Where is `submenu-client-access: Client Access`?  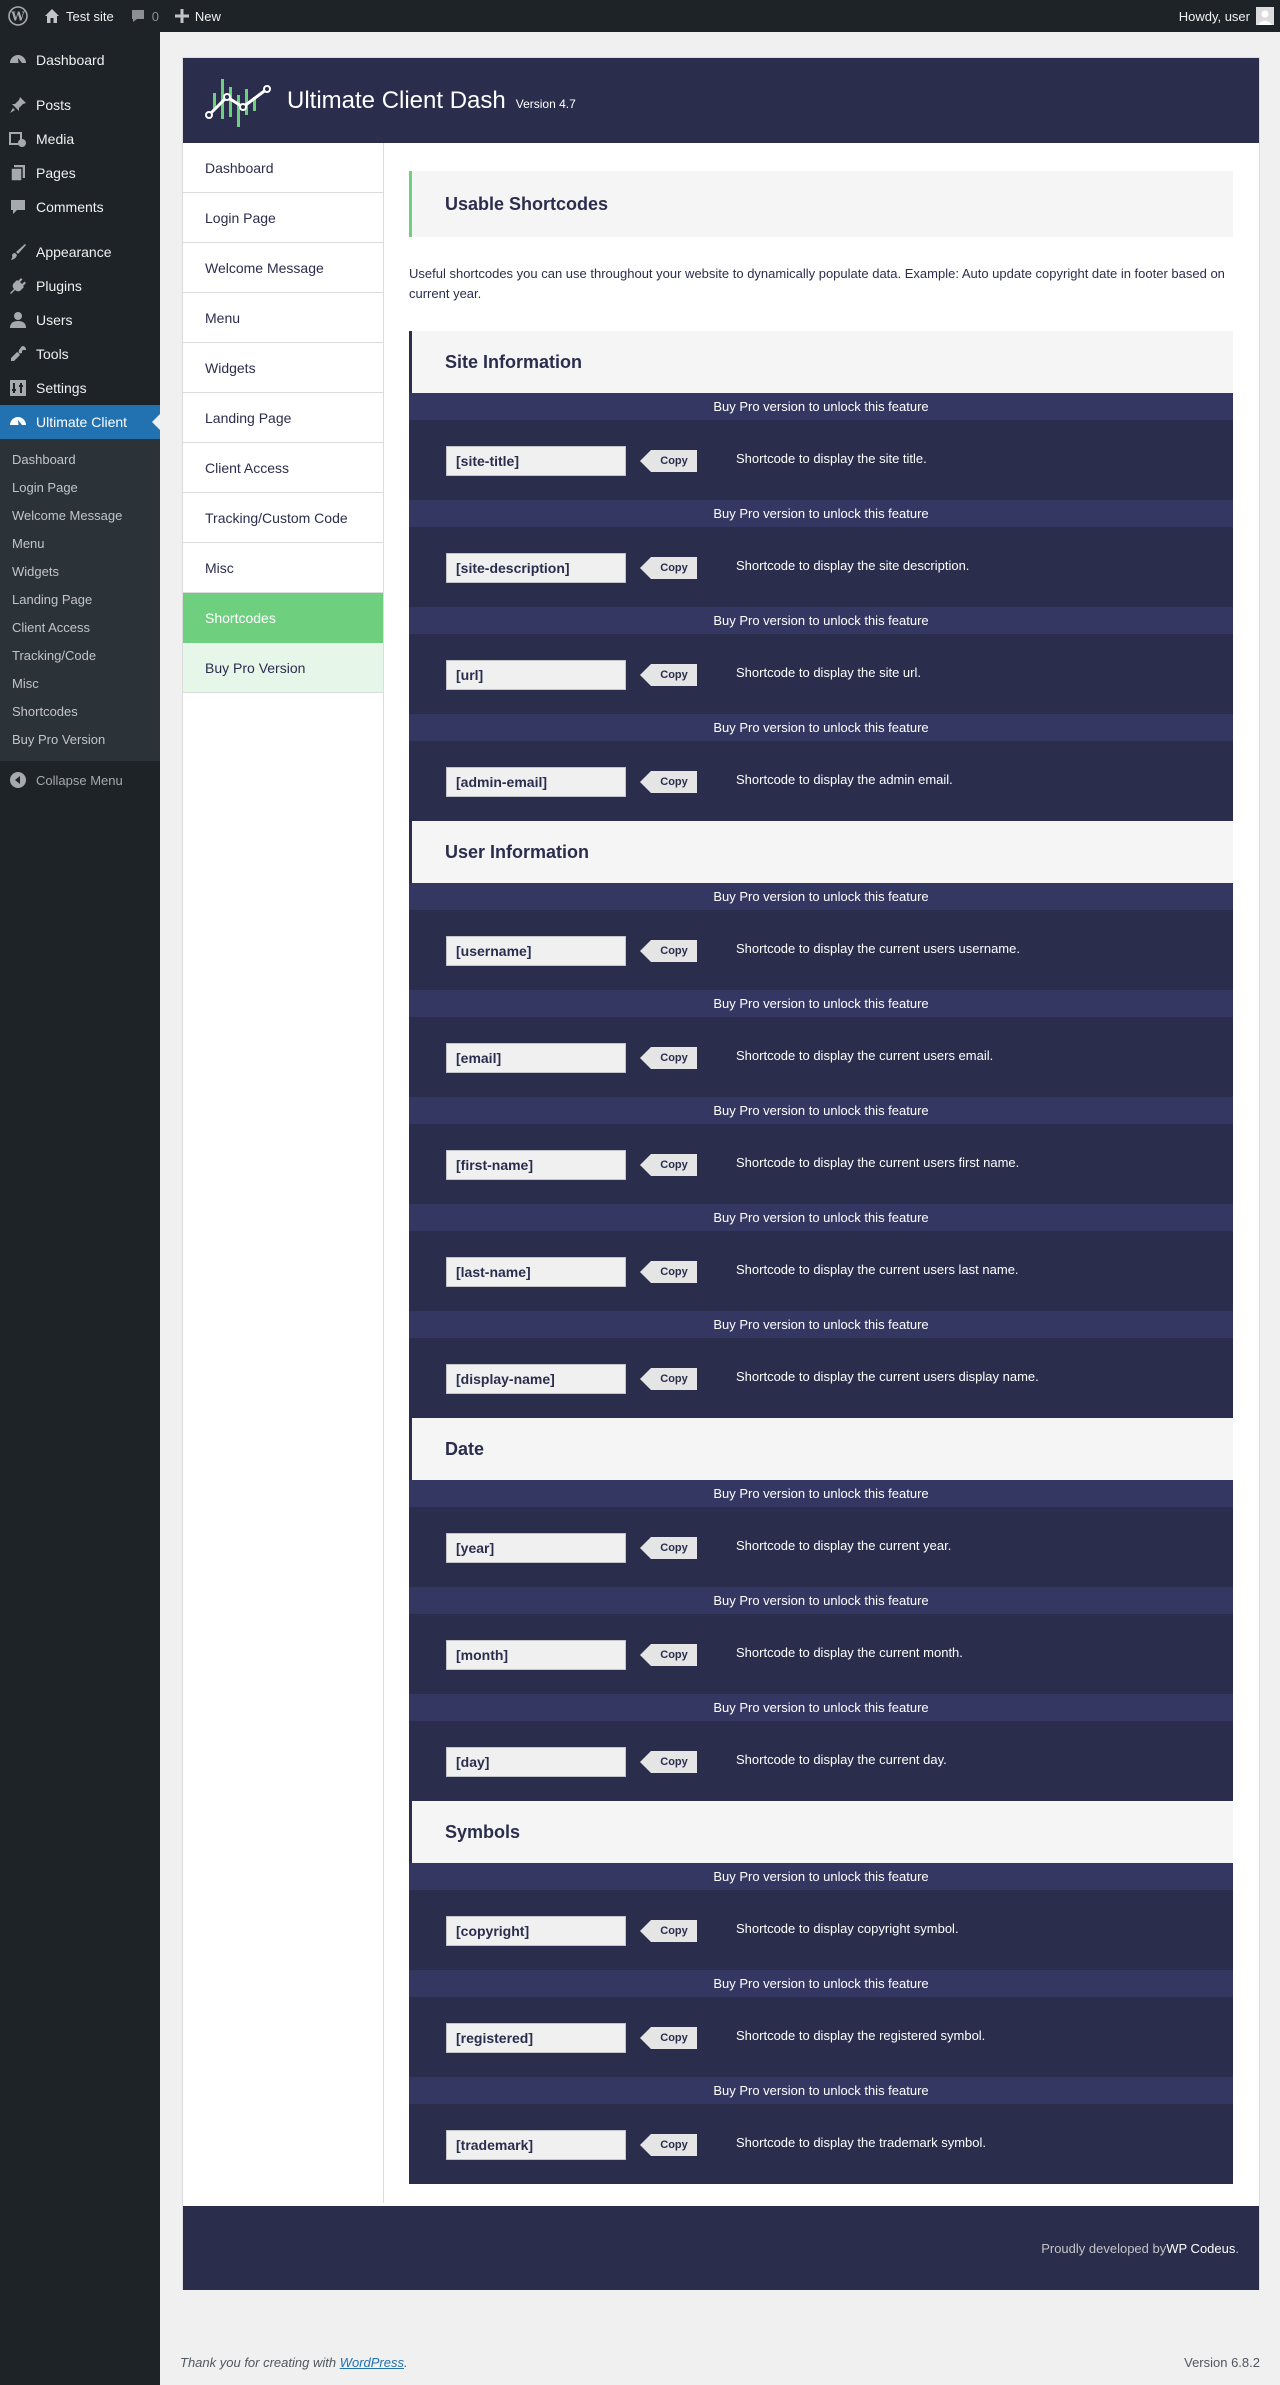 submenu-client-access: Client Access is located at coordinates (80, 628).